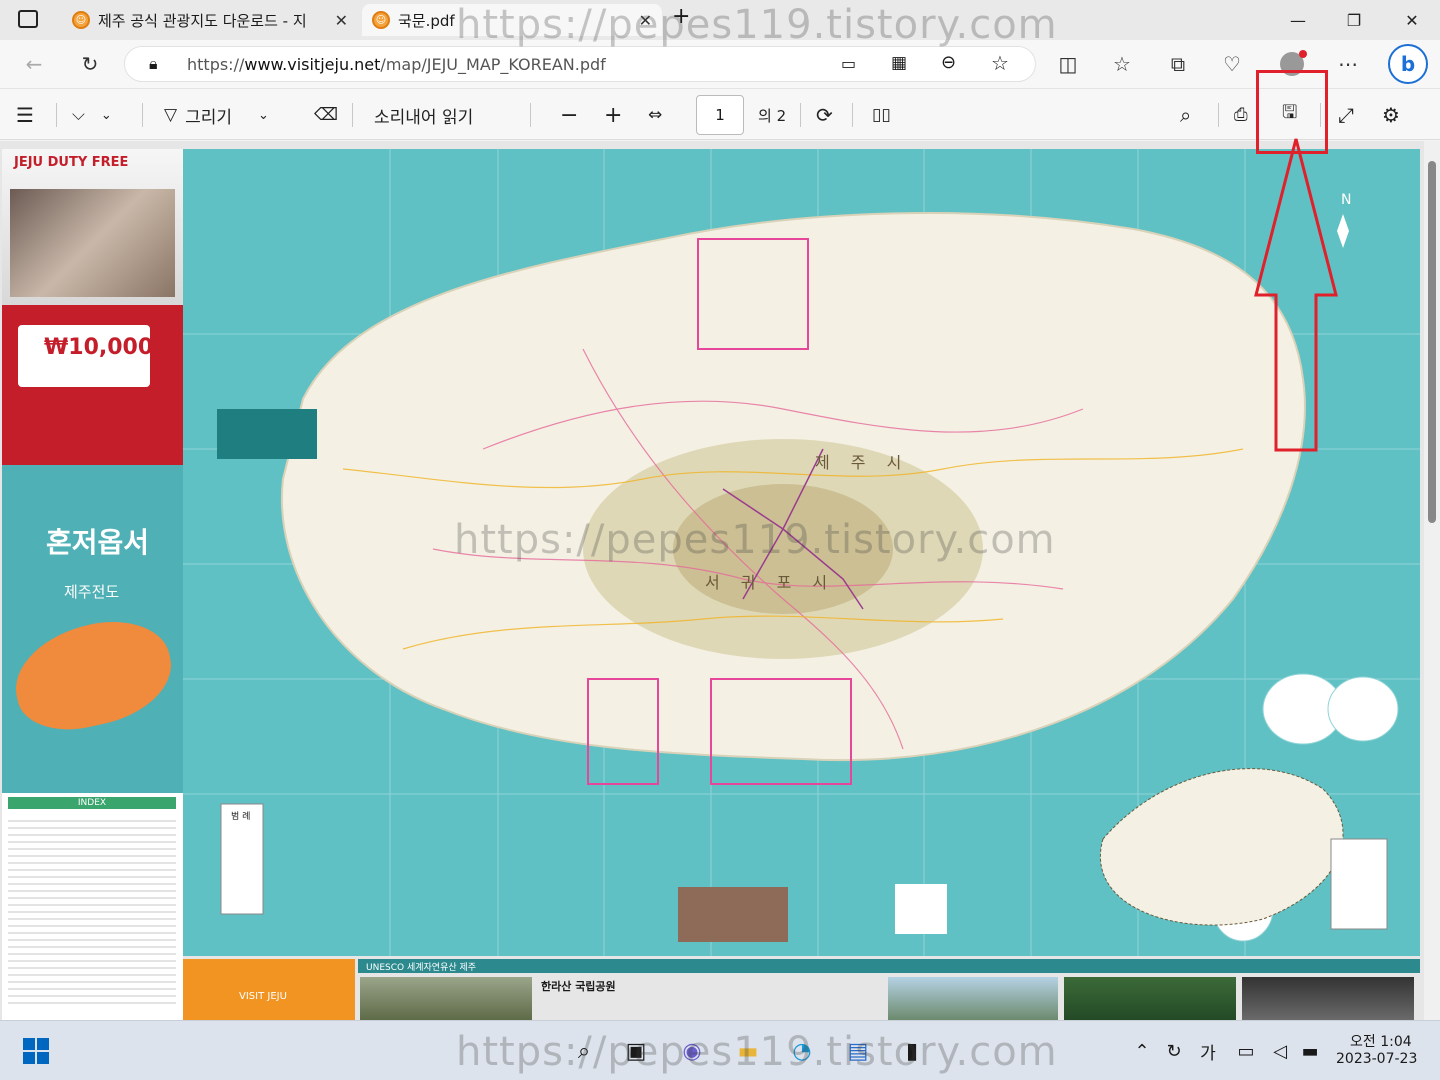 The height and width of the screenshot is (1080, 1440). I want to click on app-available-icon: ▭, so click(848, 63).